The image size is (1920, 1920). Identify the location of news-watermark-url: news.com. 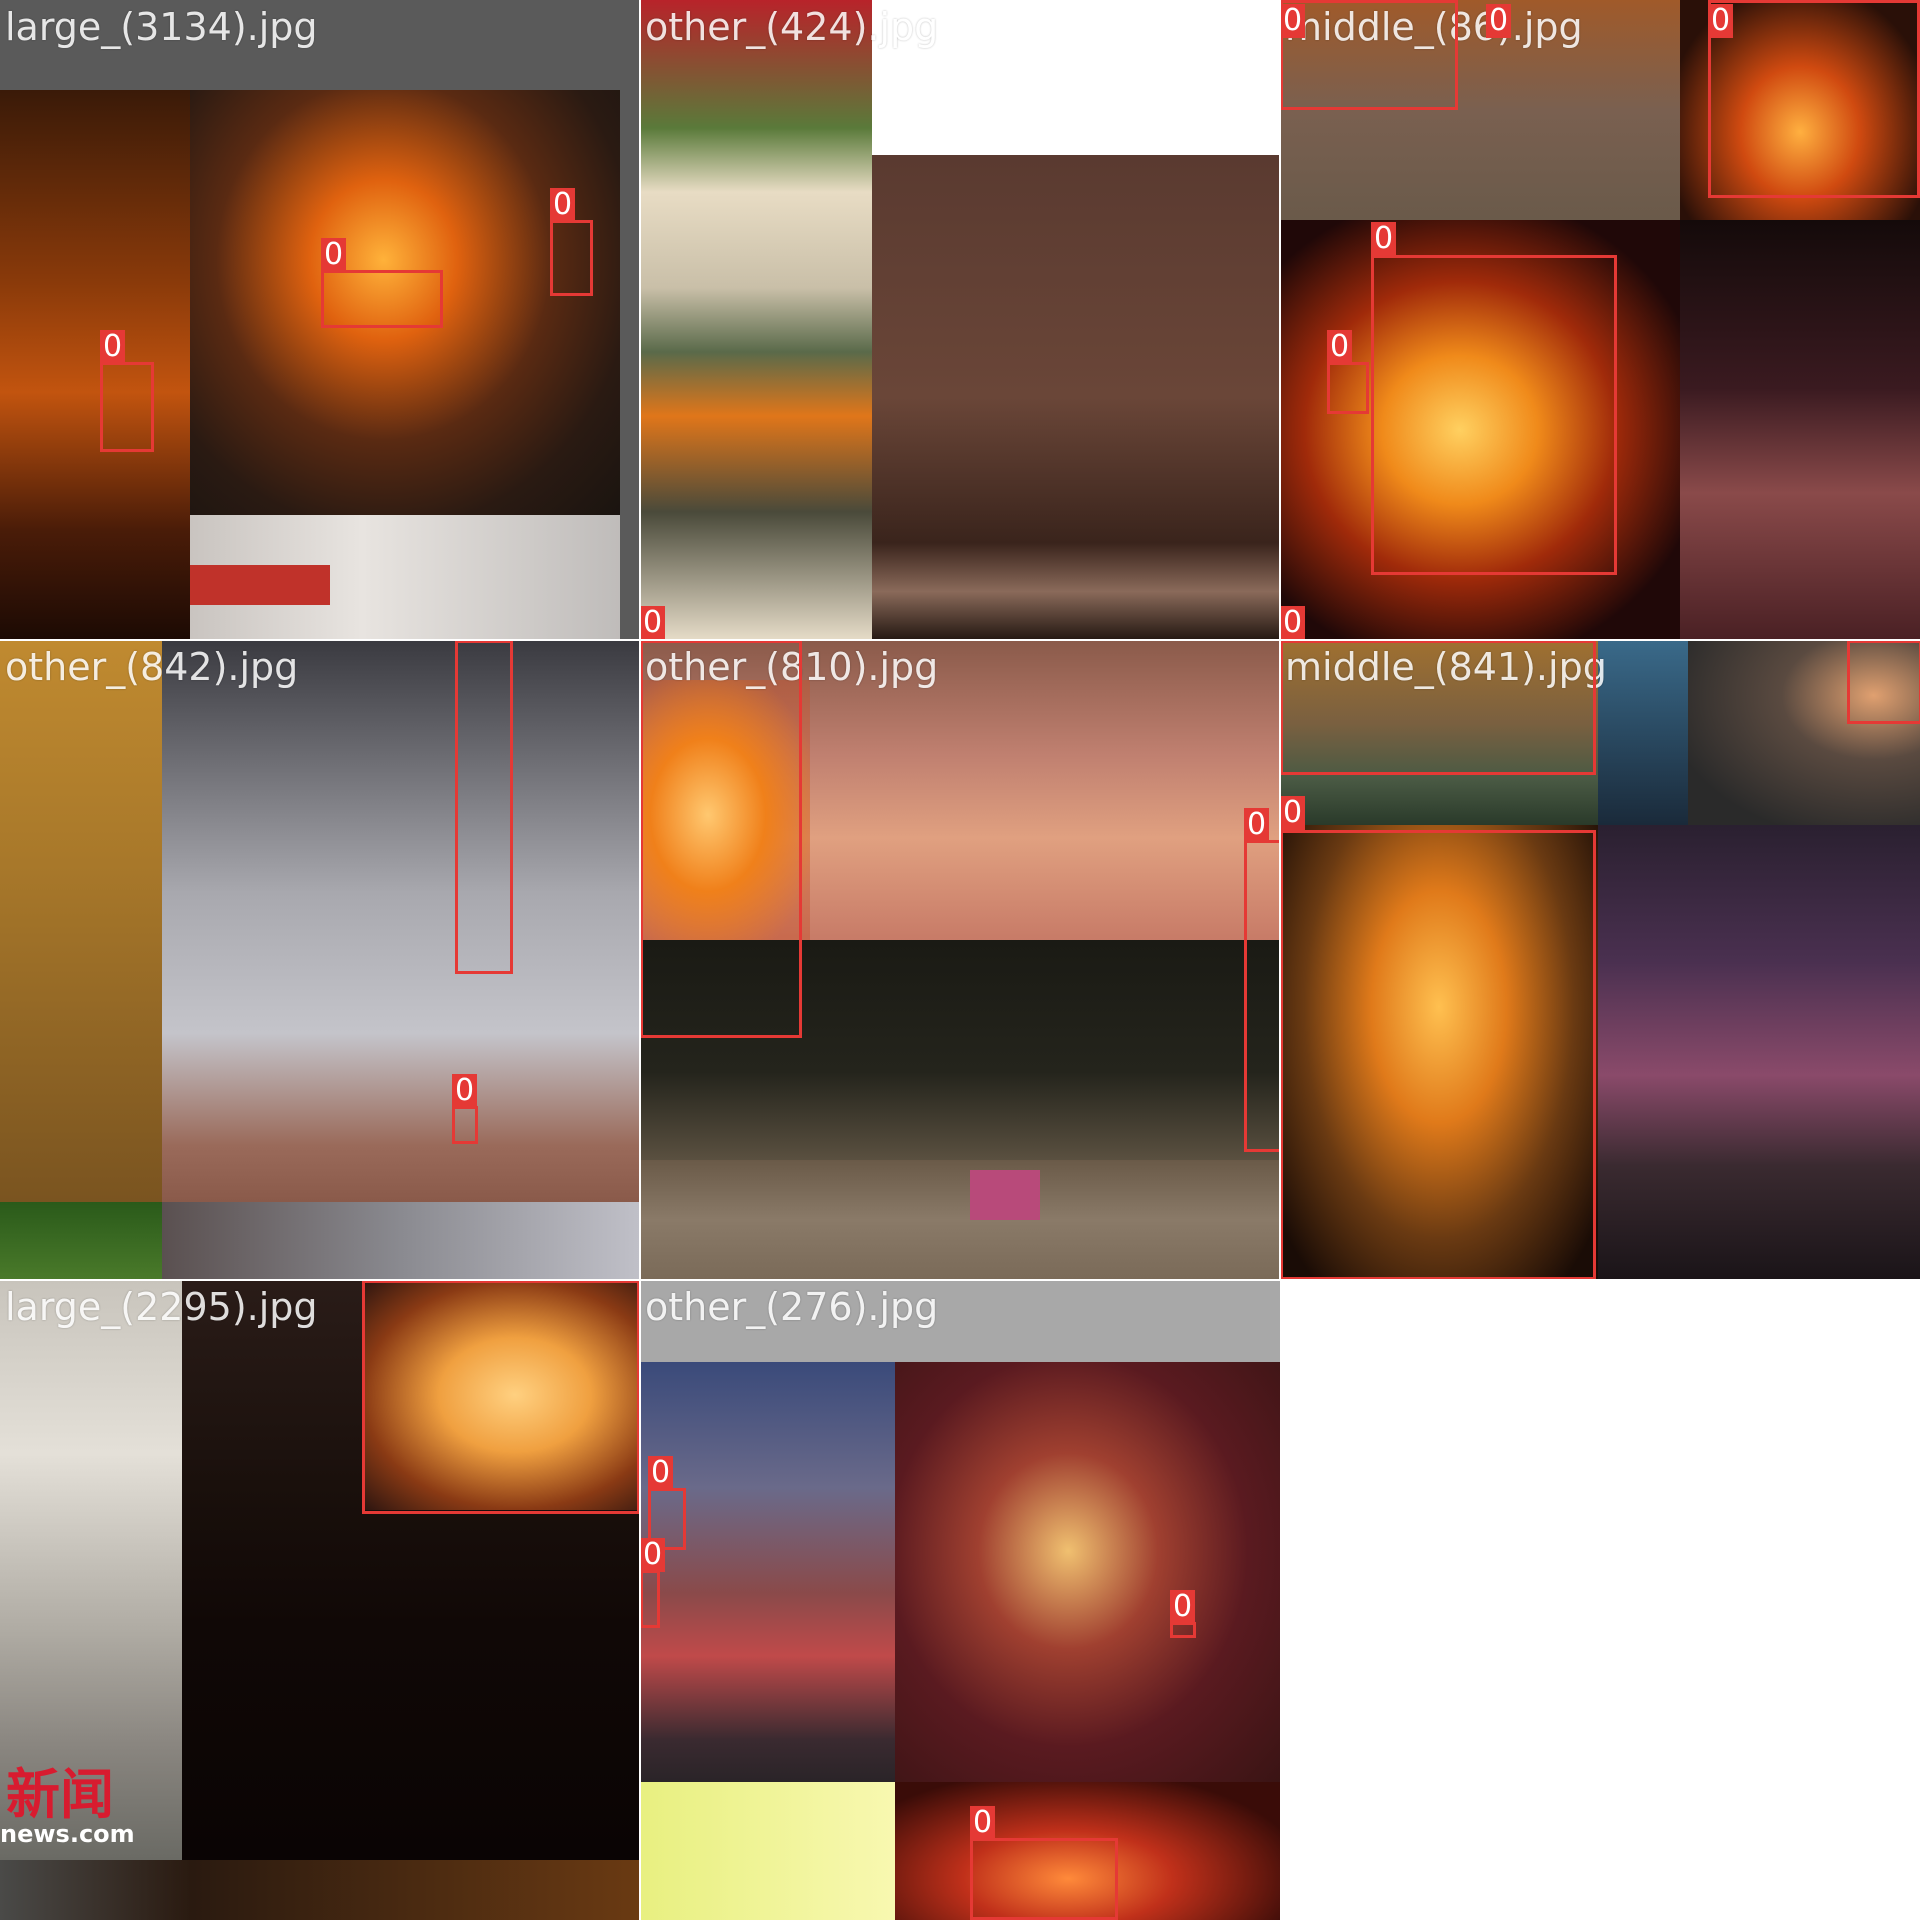
(67, 1834).